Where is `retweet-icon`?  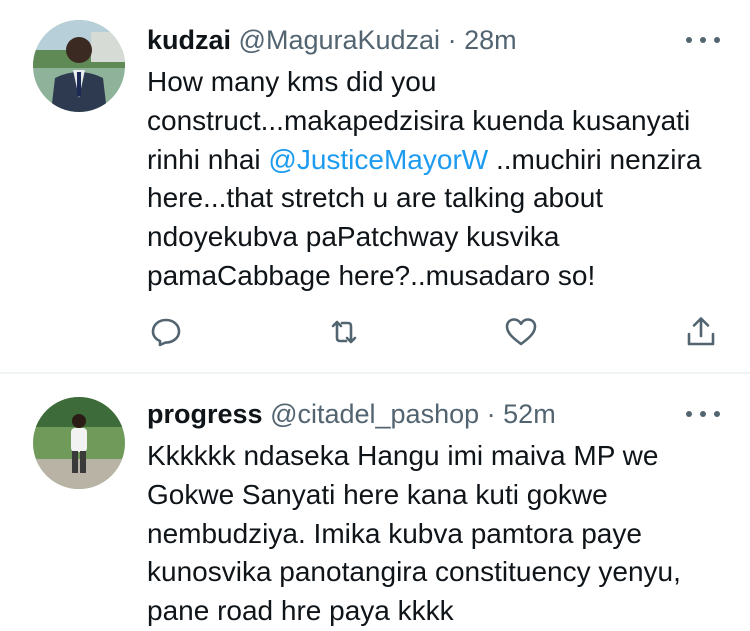
retweet-icon is located at coordinates (344, 332).